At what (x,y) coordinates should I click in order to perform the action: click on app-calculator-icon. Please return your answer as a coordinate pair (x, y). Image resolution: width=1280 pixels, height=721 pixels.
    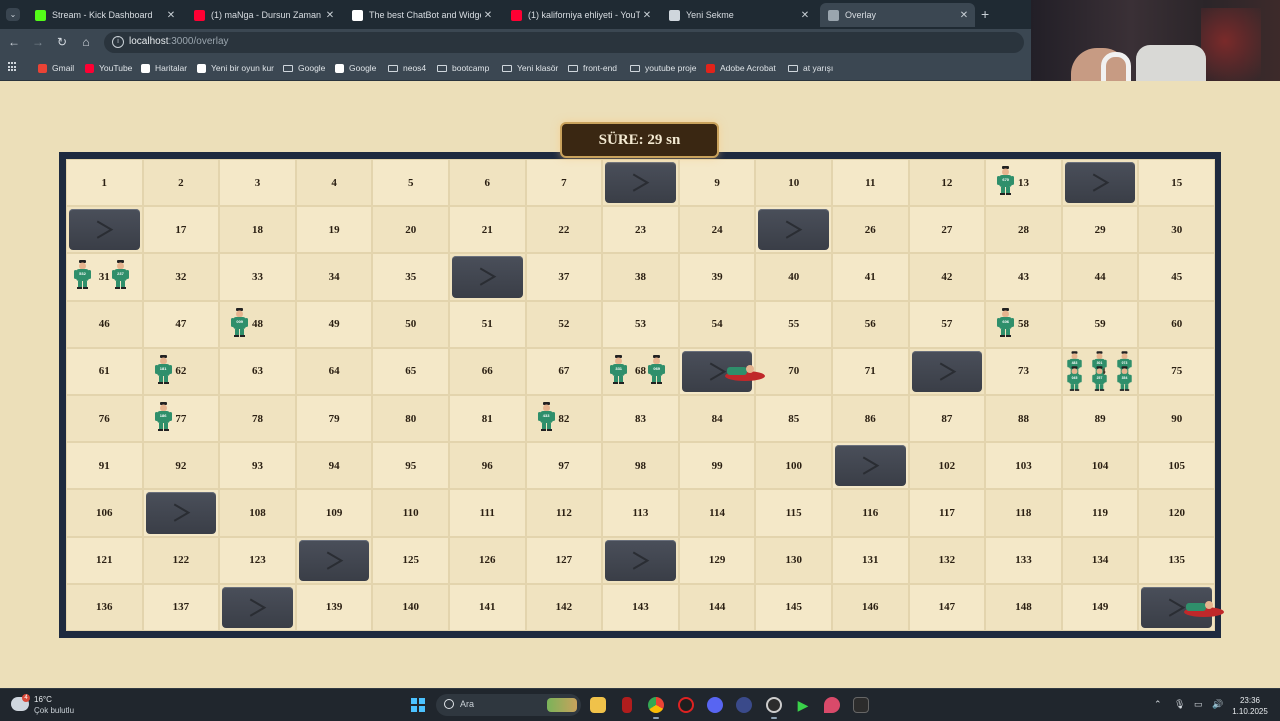
    Looking at the image, I should click on (744, 705).